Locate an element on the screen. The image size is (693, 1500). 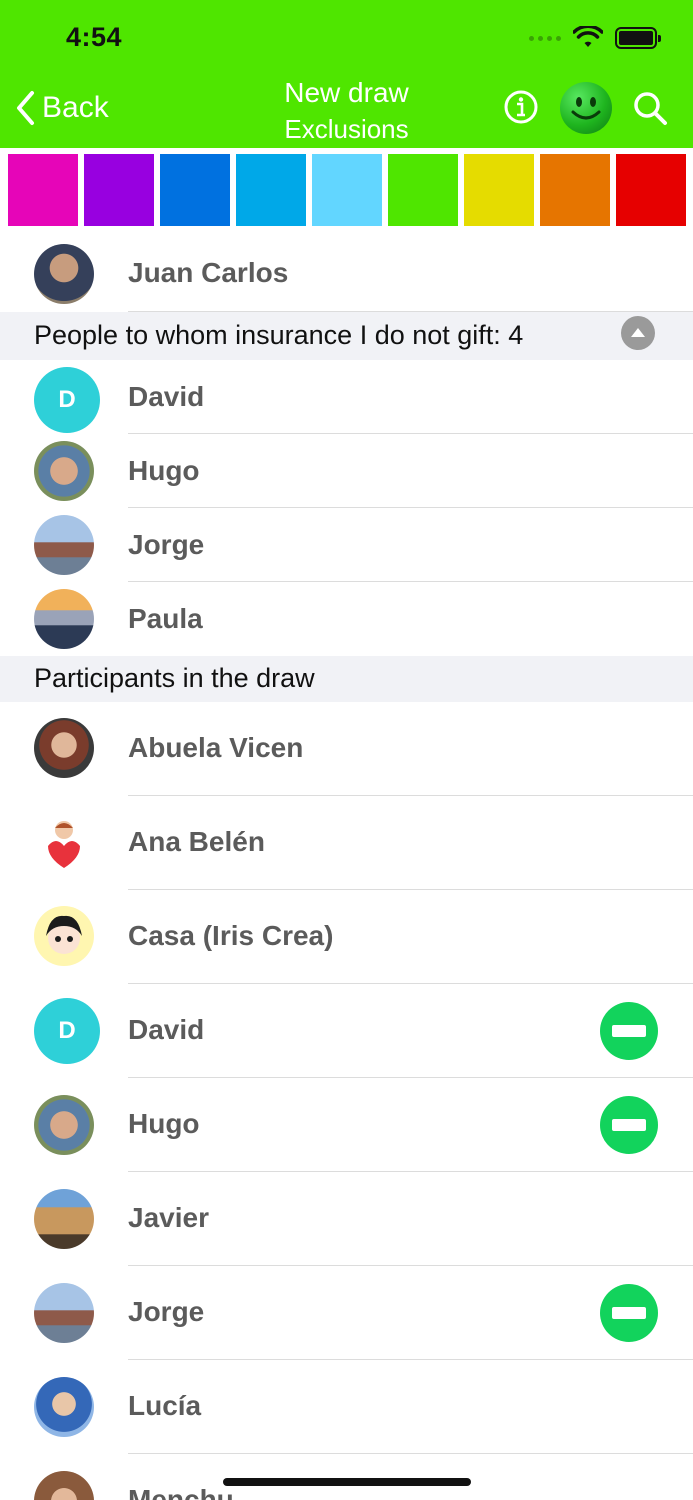
item-name: Paula is located at coordinates (165, 618).